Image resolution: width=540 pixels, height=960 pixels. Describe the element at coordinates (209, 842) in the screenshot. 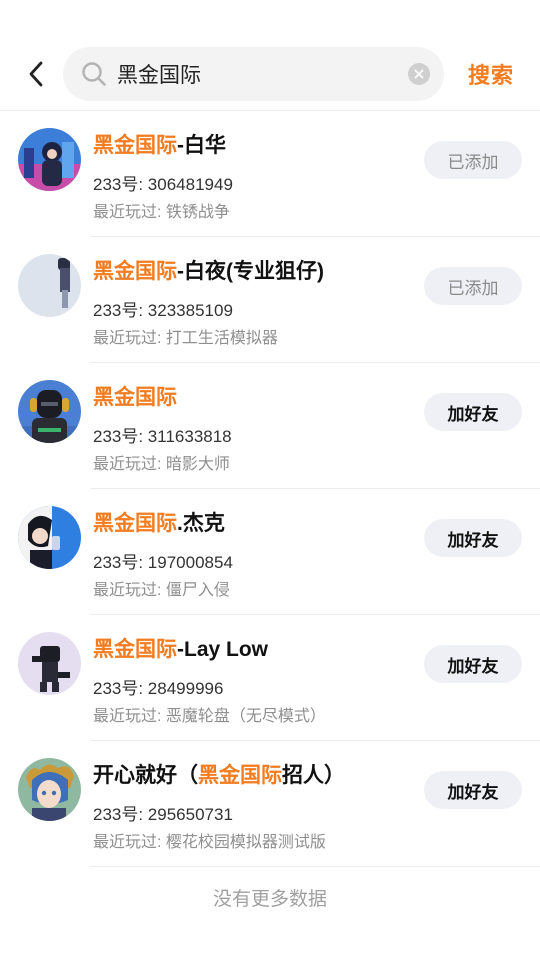

I see `recent-game: 最近玩过: 樱花校园模拟器测试版` at that location.